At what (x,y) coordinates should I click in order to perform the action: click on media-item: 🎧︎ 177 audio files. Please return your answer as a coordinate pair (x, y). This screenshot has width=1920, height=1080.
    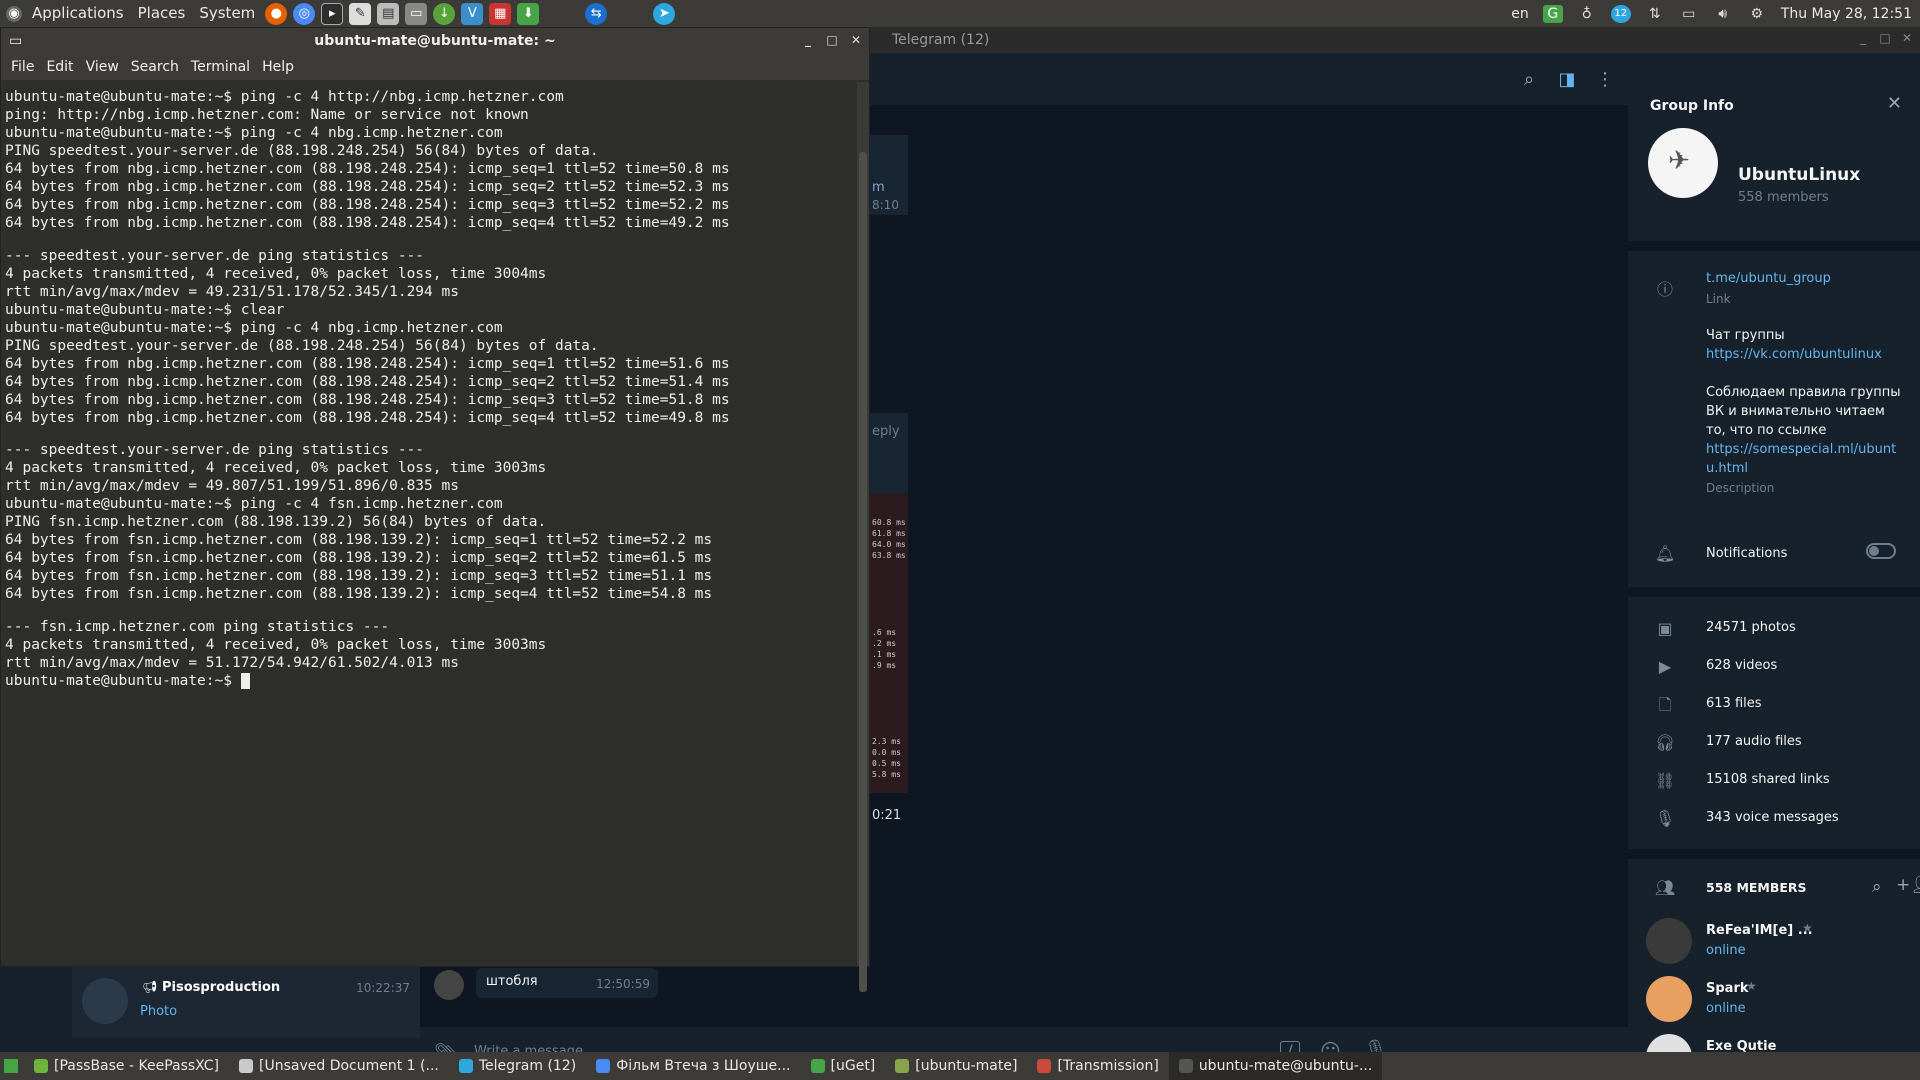
    Looking at the image, I should click on (1774, 743).